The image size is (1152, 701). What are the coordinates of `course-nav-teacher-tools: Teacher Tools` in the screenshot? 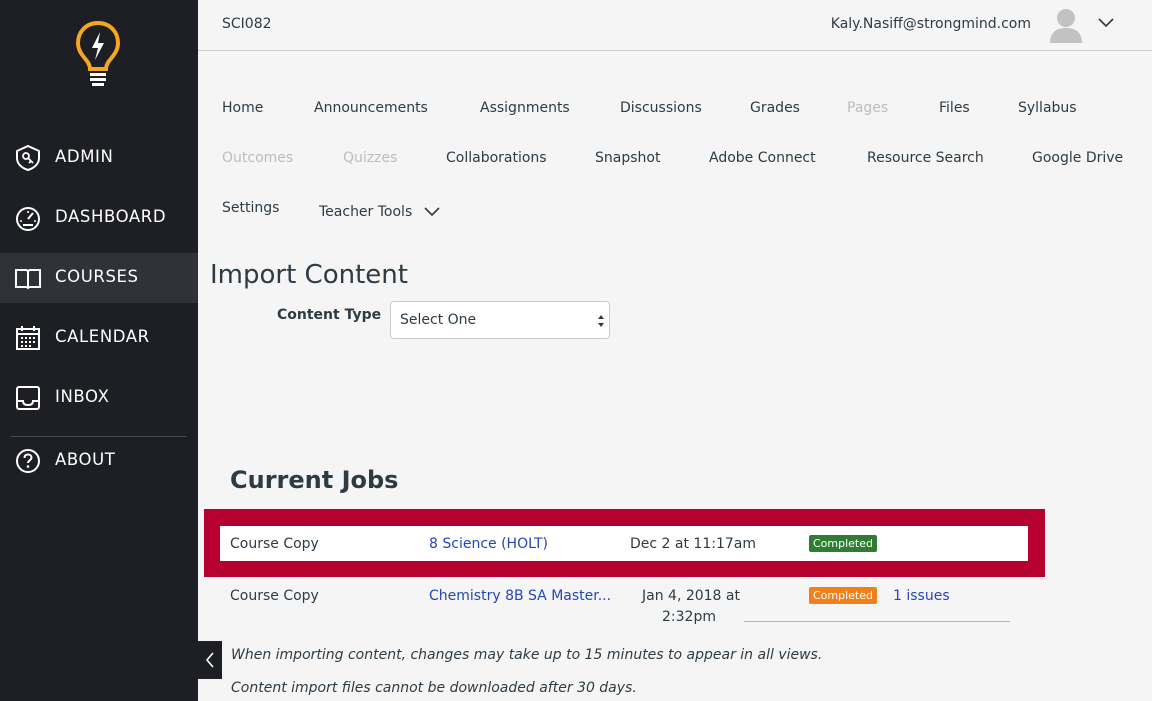 It's located at (380, 212).